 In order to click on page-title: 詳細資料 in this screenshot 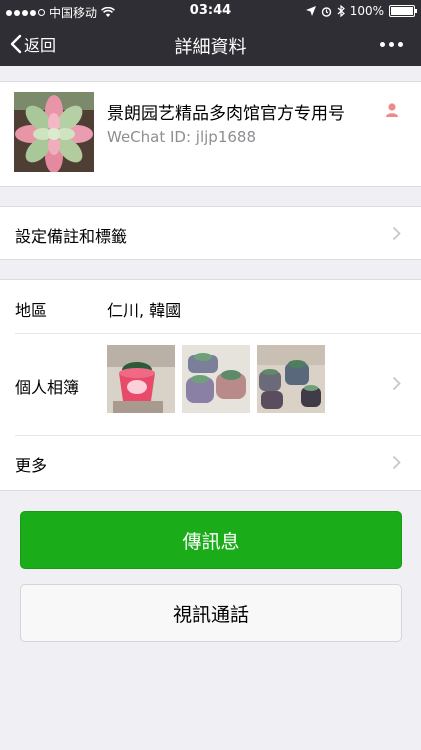, I will do `click(210, 47)`.